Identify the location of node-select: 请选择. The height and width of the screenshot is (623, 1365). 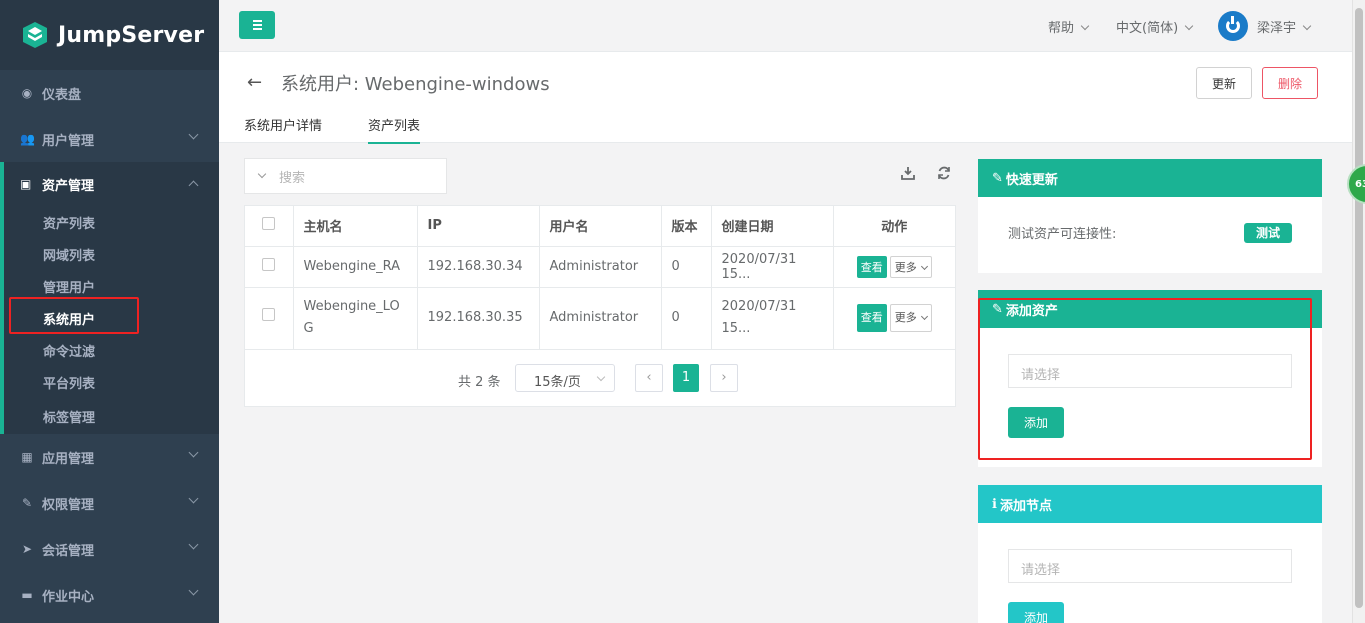
(1150, 566).